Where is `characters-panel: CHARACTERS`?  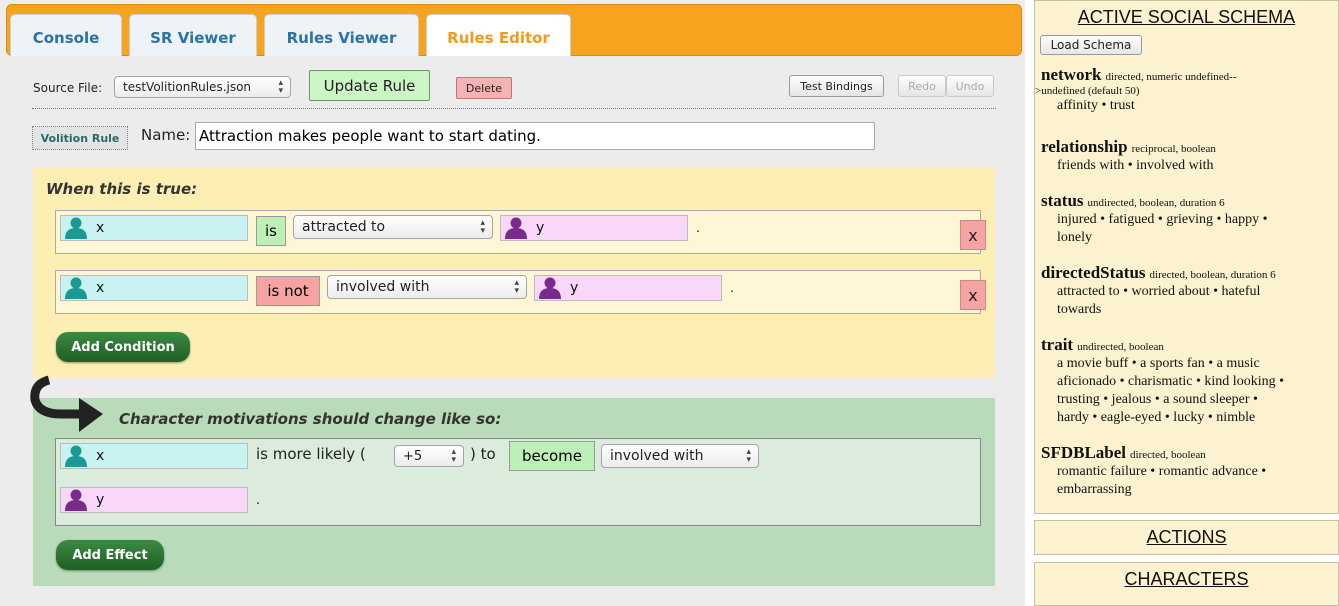
characters-panel: CHARACTERS is located at coordinates (1186, 584).